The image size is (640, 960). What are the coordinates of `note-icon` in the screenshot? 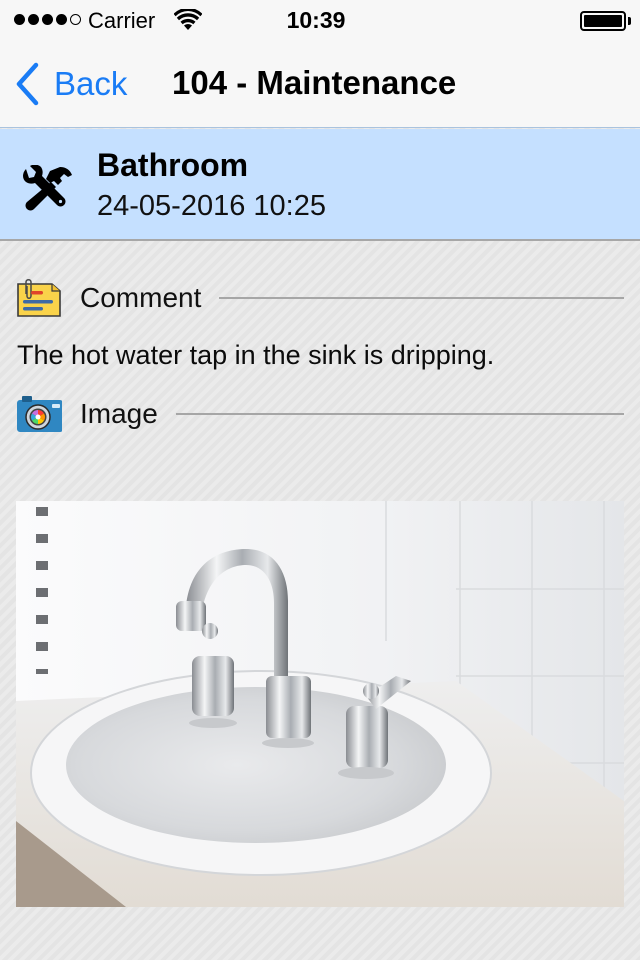 It's located at (39, 298).